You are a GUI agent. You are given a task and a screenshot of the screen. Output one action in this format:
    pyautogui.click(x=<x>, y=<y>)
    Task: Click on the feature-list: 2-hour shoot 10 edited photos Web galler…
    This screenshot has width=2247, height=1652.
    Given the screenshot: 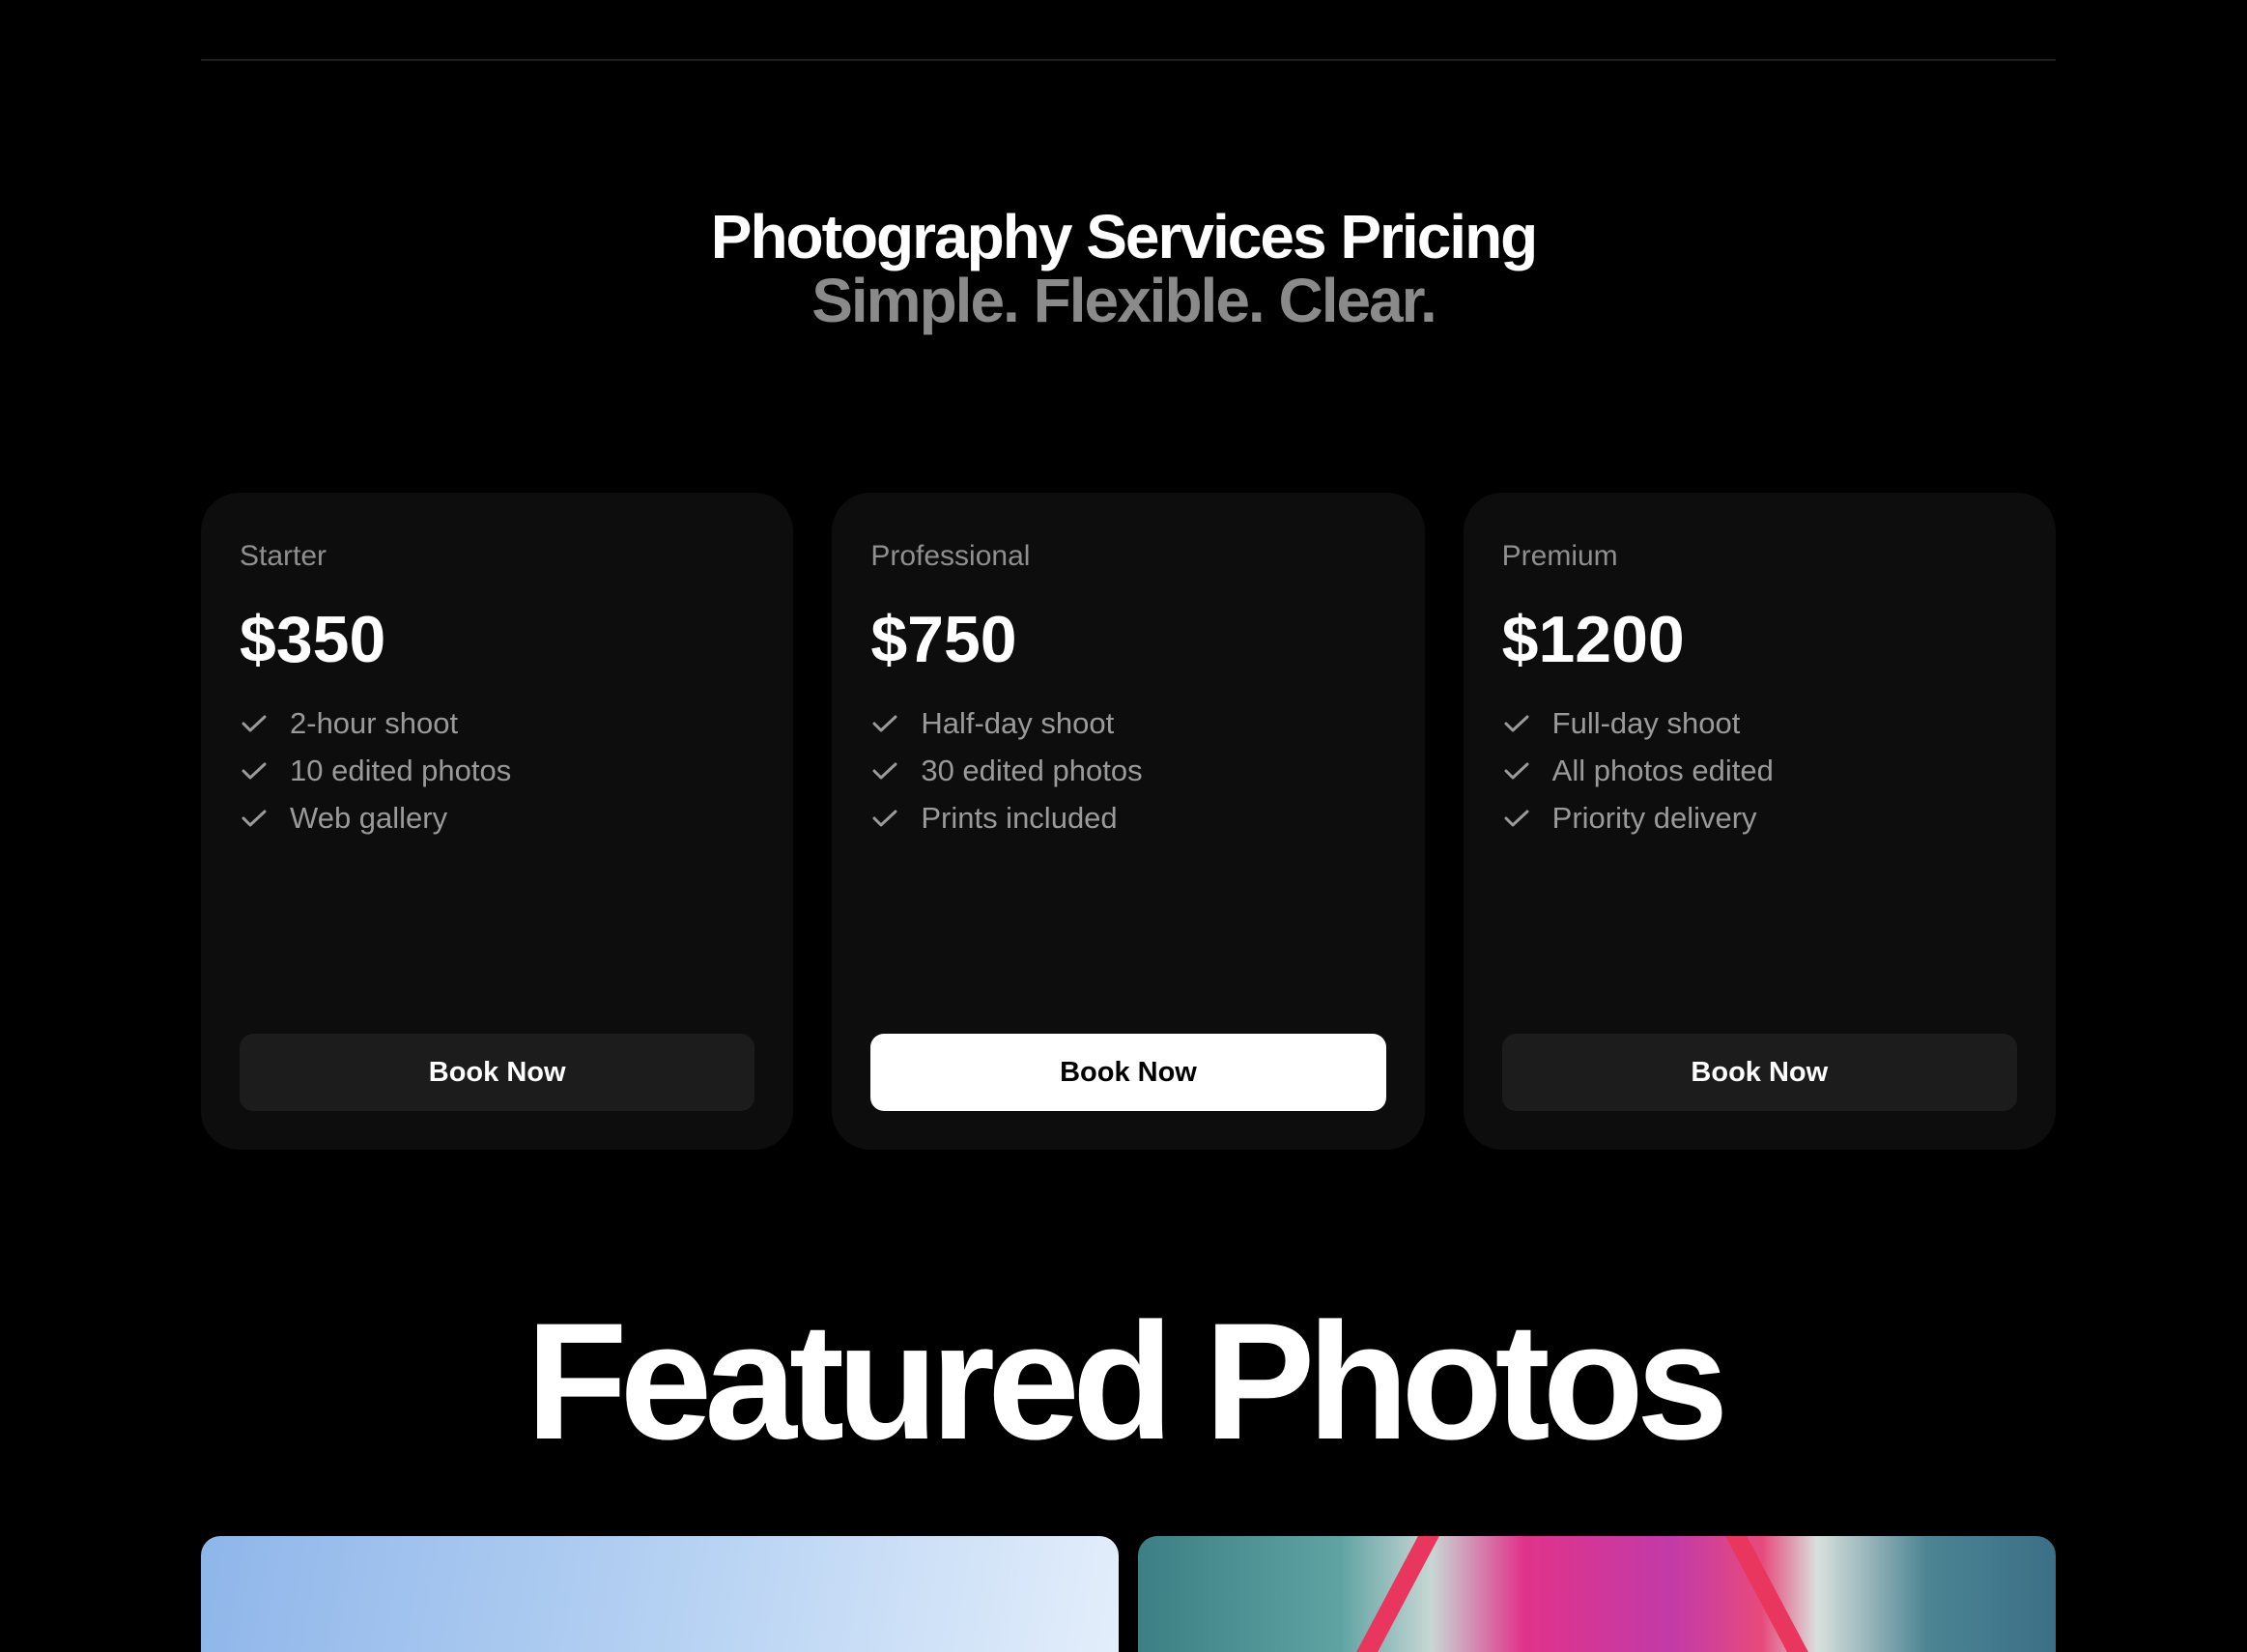 What is the action you would take?
    pyautogui.click(x=497, y=770)
    